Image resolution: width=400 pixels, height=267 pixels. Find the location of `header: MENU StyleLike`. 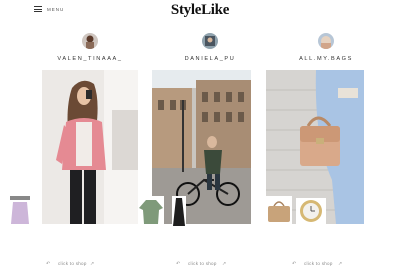

header: MENU StyleLike is located at coordinates (200, 13).